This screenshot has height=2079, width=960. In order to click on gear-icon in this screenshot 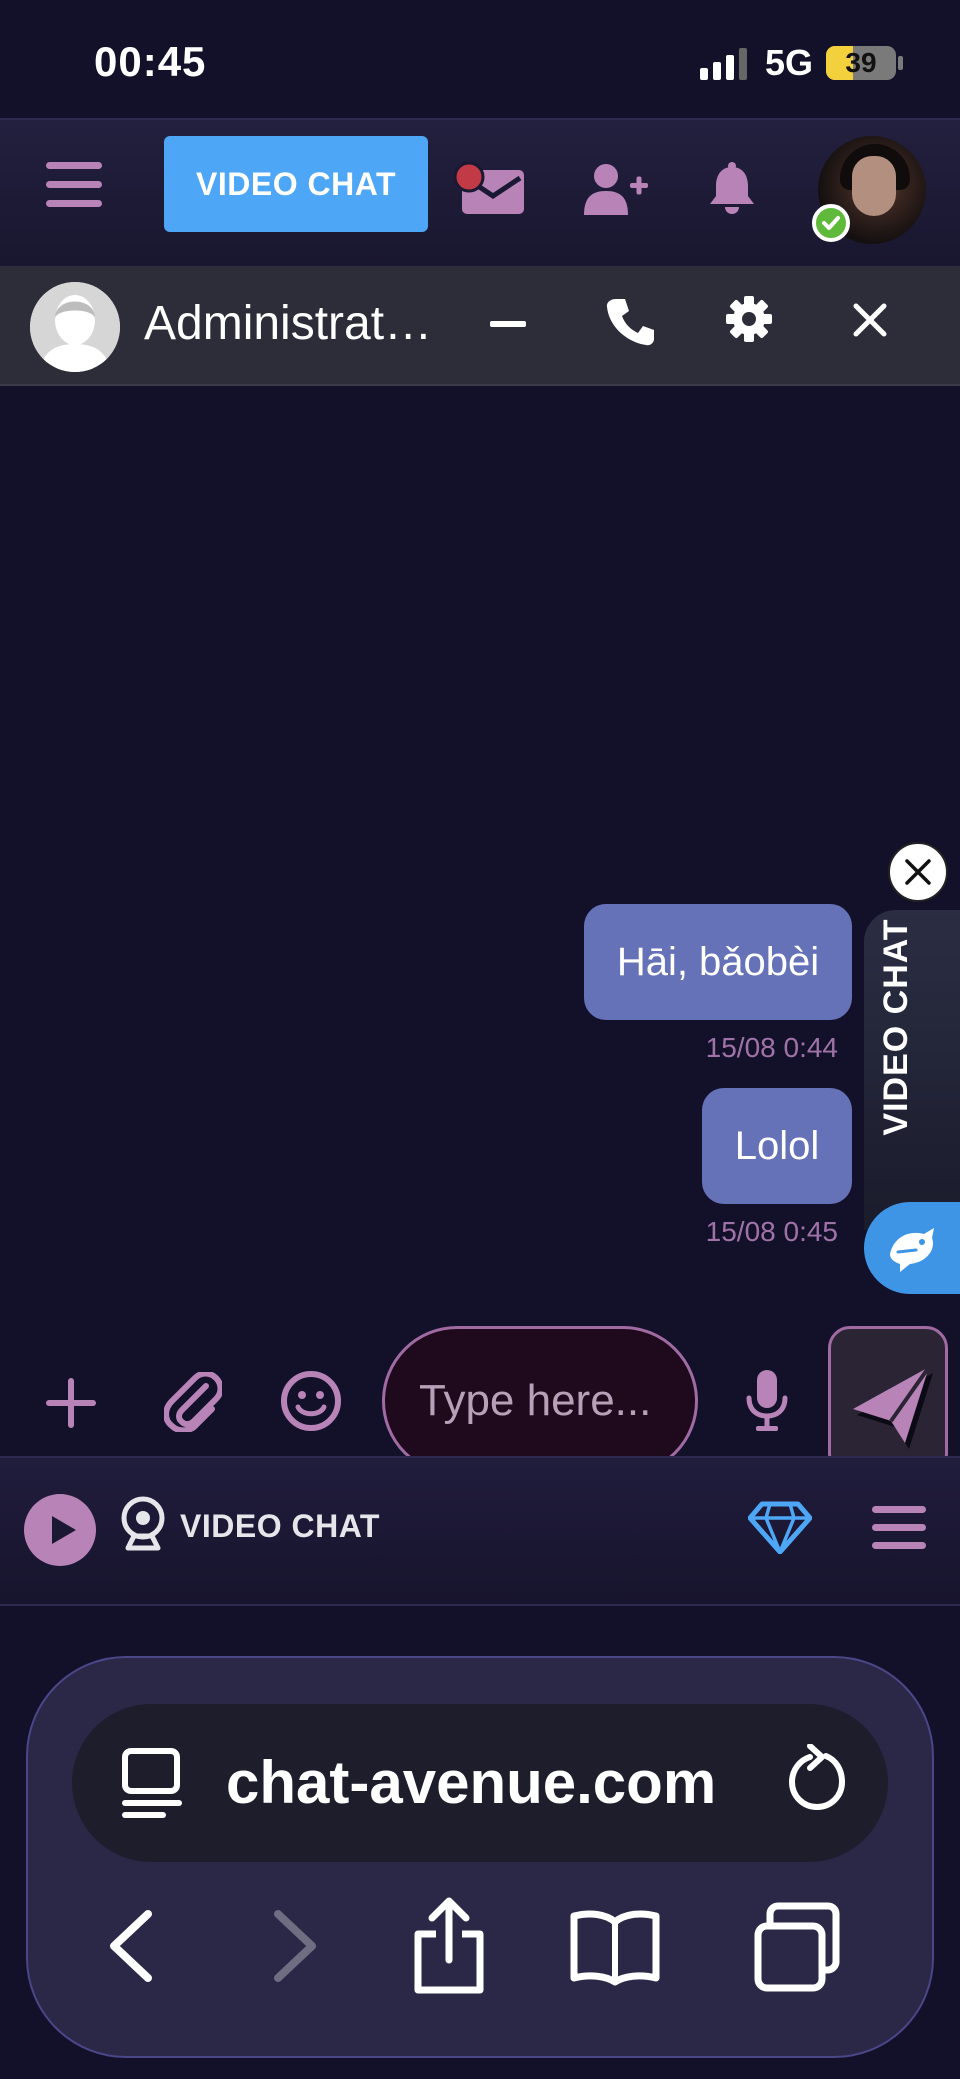, I will do `click(749, 319)`.